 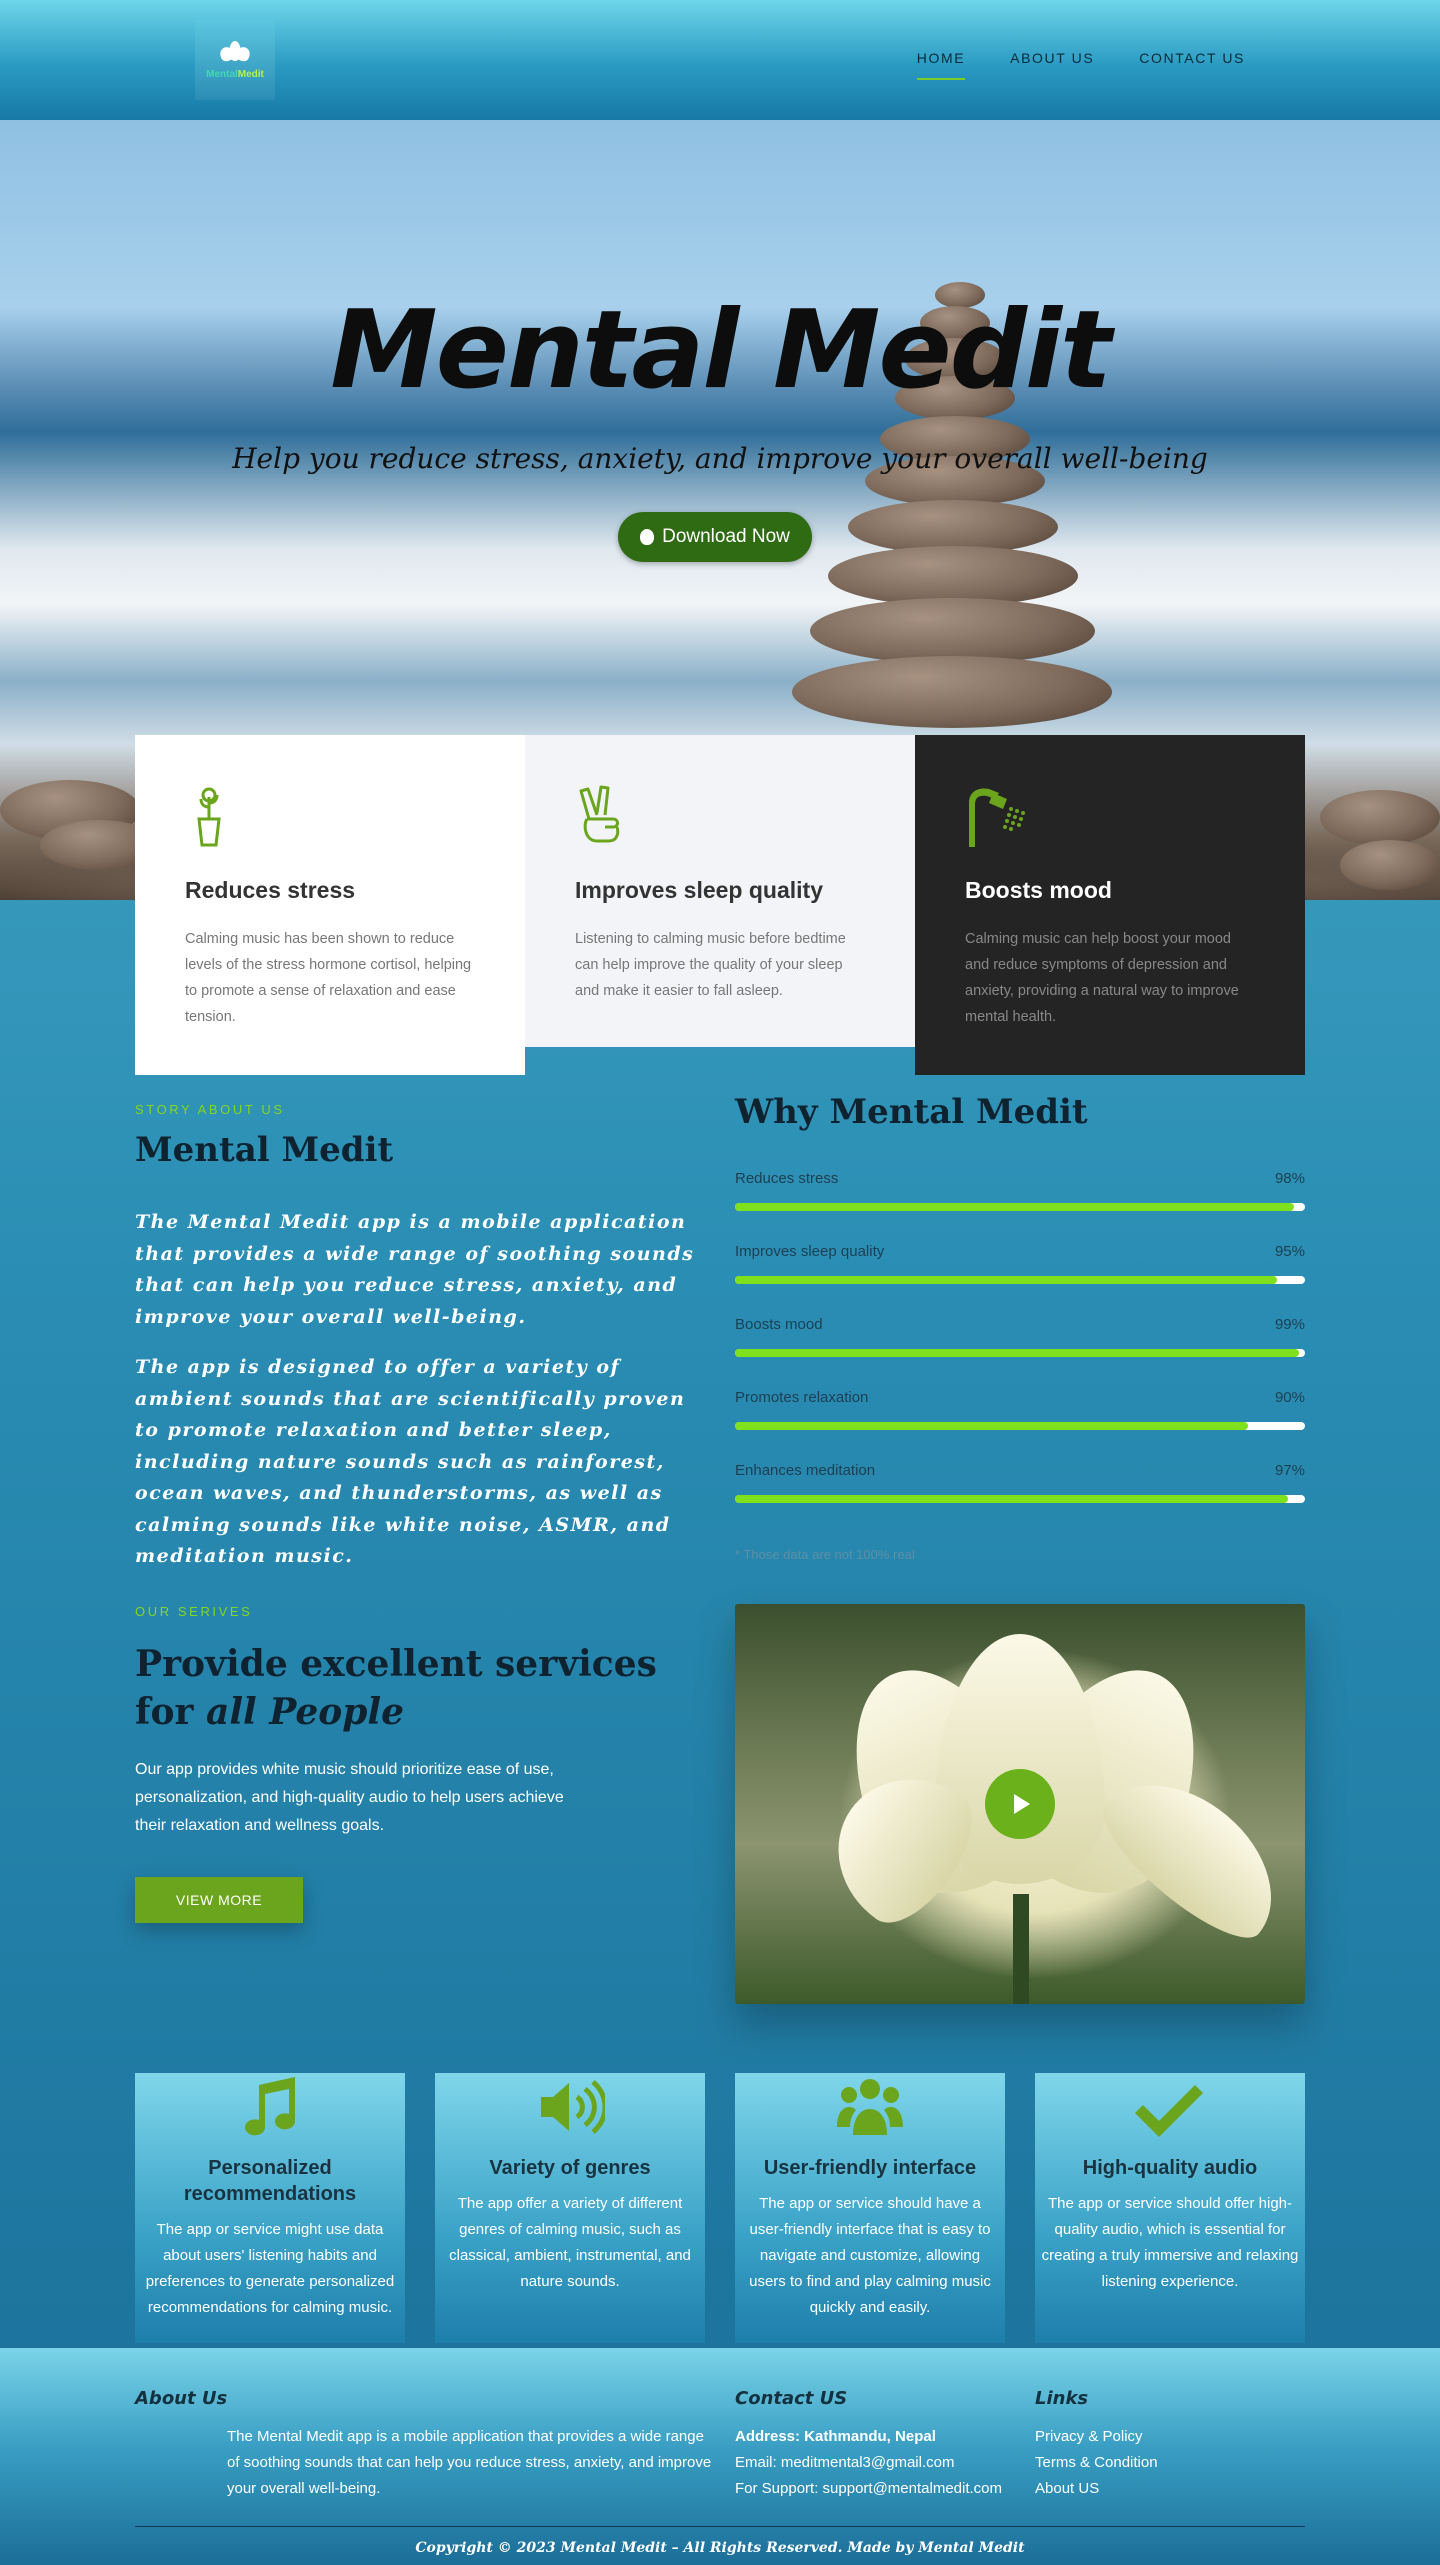 What do you see at coordinates (805, 1470) in the screenshot?
I see `skill-label: Enhances meditation` at bounding box center [805, 1470].